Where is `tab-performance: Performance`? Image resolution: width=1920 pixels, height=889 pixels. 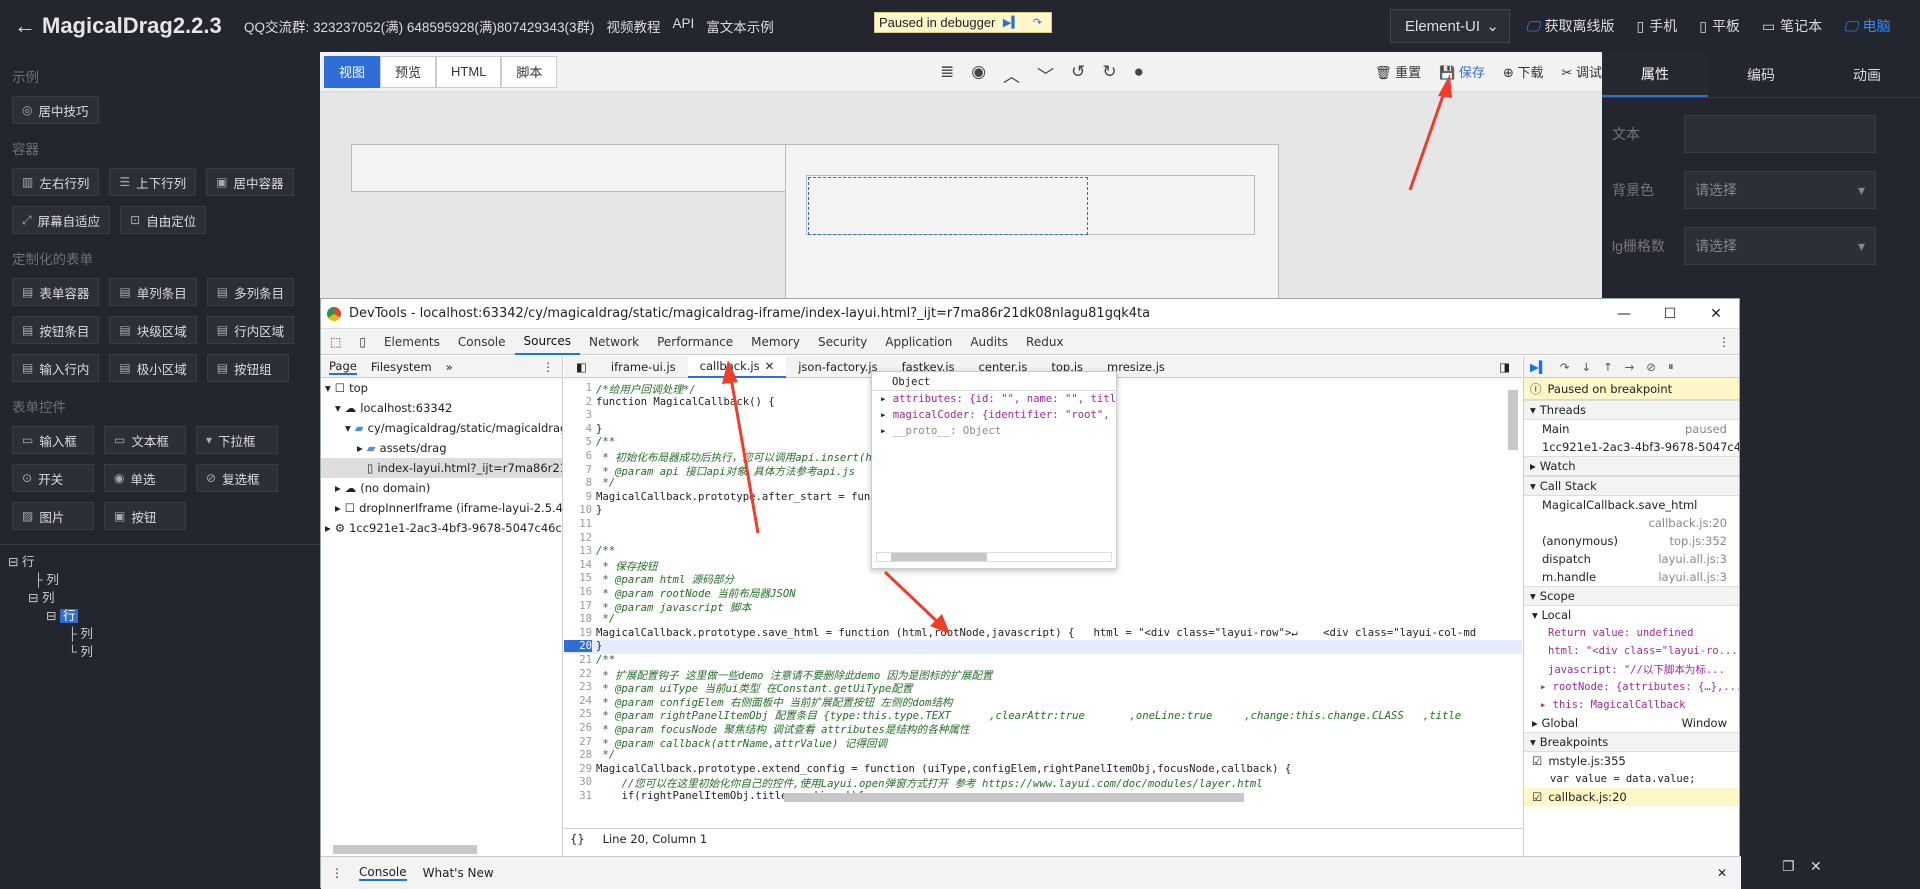
tab-performance: Performance is located at coordinates (695, 342).